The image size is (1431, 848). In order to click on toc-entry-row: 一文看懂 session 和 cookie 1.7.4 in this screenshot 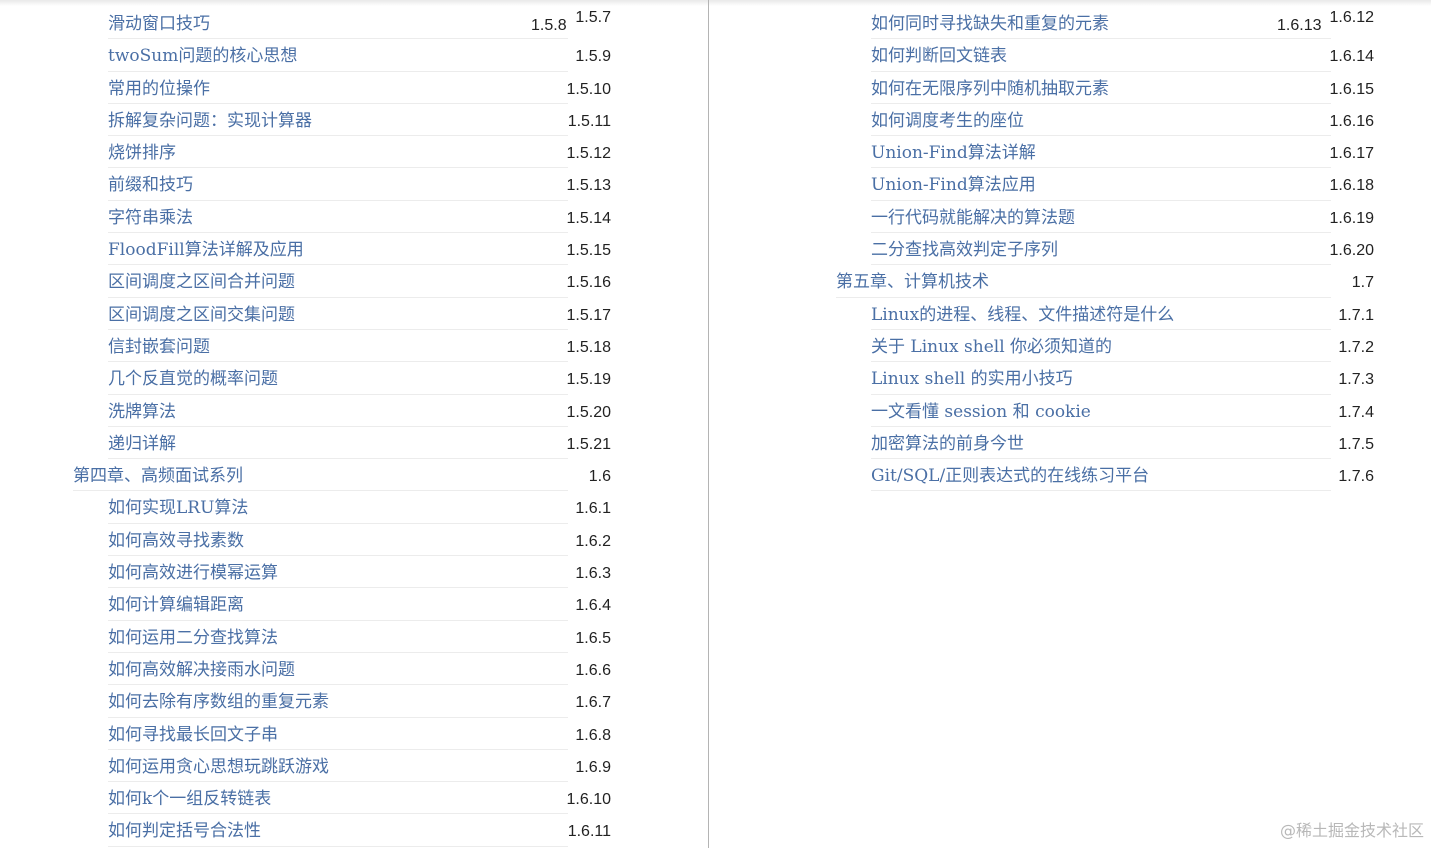, I will do `click(1107, 411)`.